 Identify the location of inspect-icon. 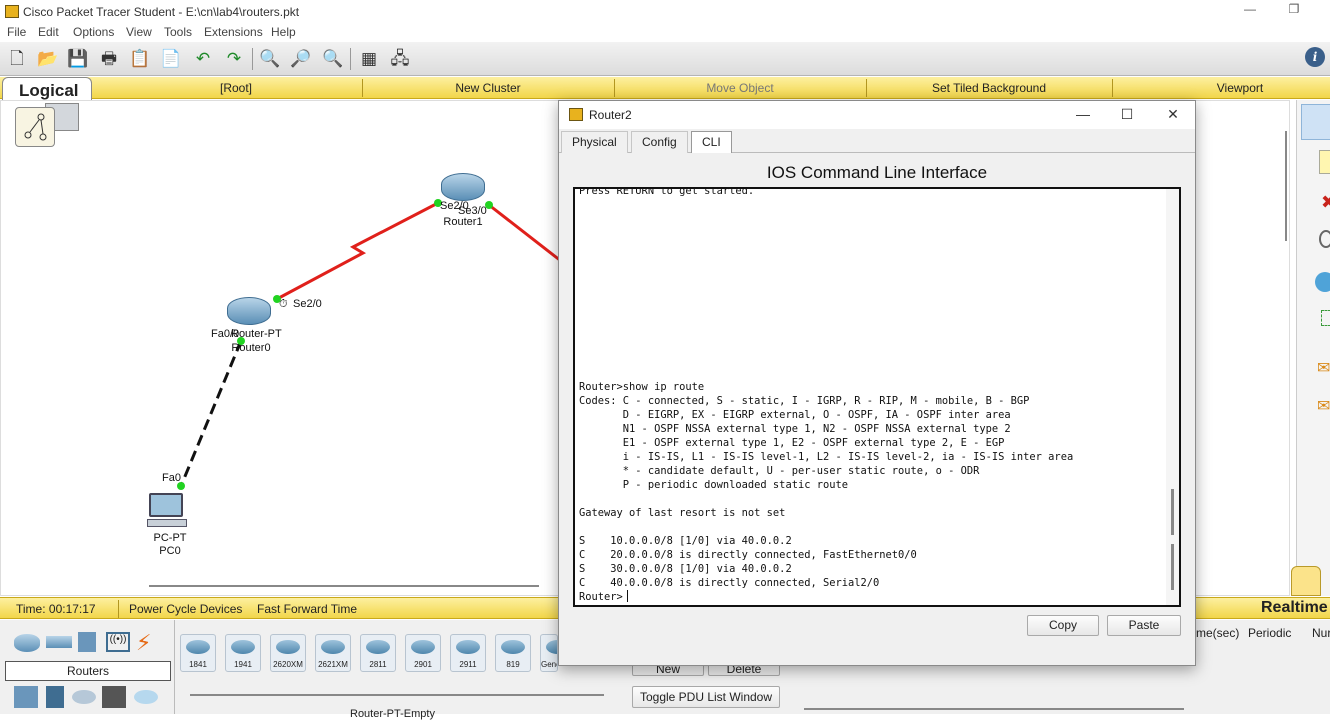
(1324, 239).